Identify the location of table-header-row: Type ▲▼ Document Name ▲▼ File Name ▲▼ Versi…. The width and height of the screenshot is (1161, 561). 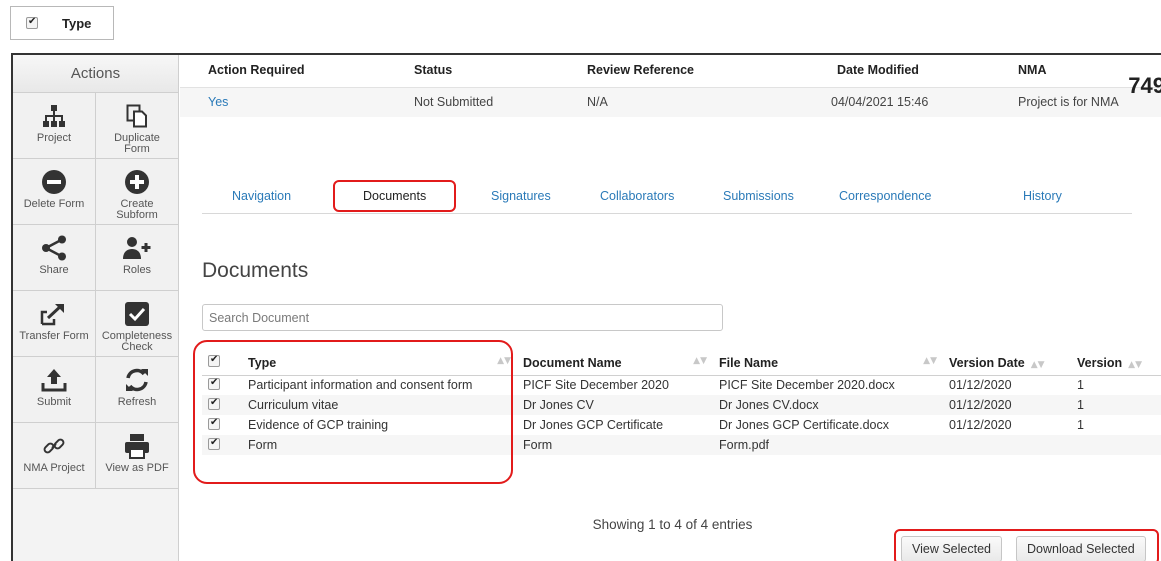
(681, 363).